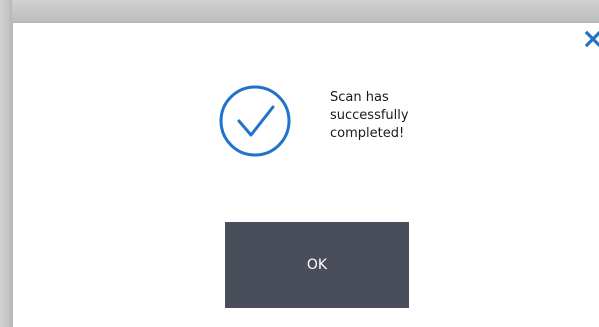 This screenshot has height=327, width=599. Describe the element at coordinates (369, 115) in the screenshot. I see `message-line-2: successfully` at that location.